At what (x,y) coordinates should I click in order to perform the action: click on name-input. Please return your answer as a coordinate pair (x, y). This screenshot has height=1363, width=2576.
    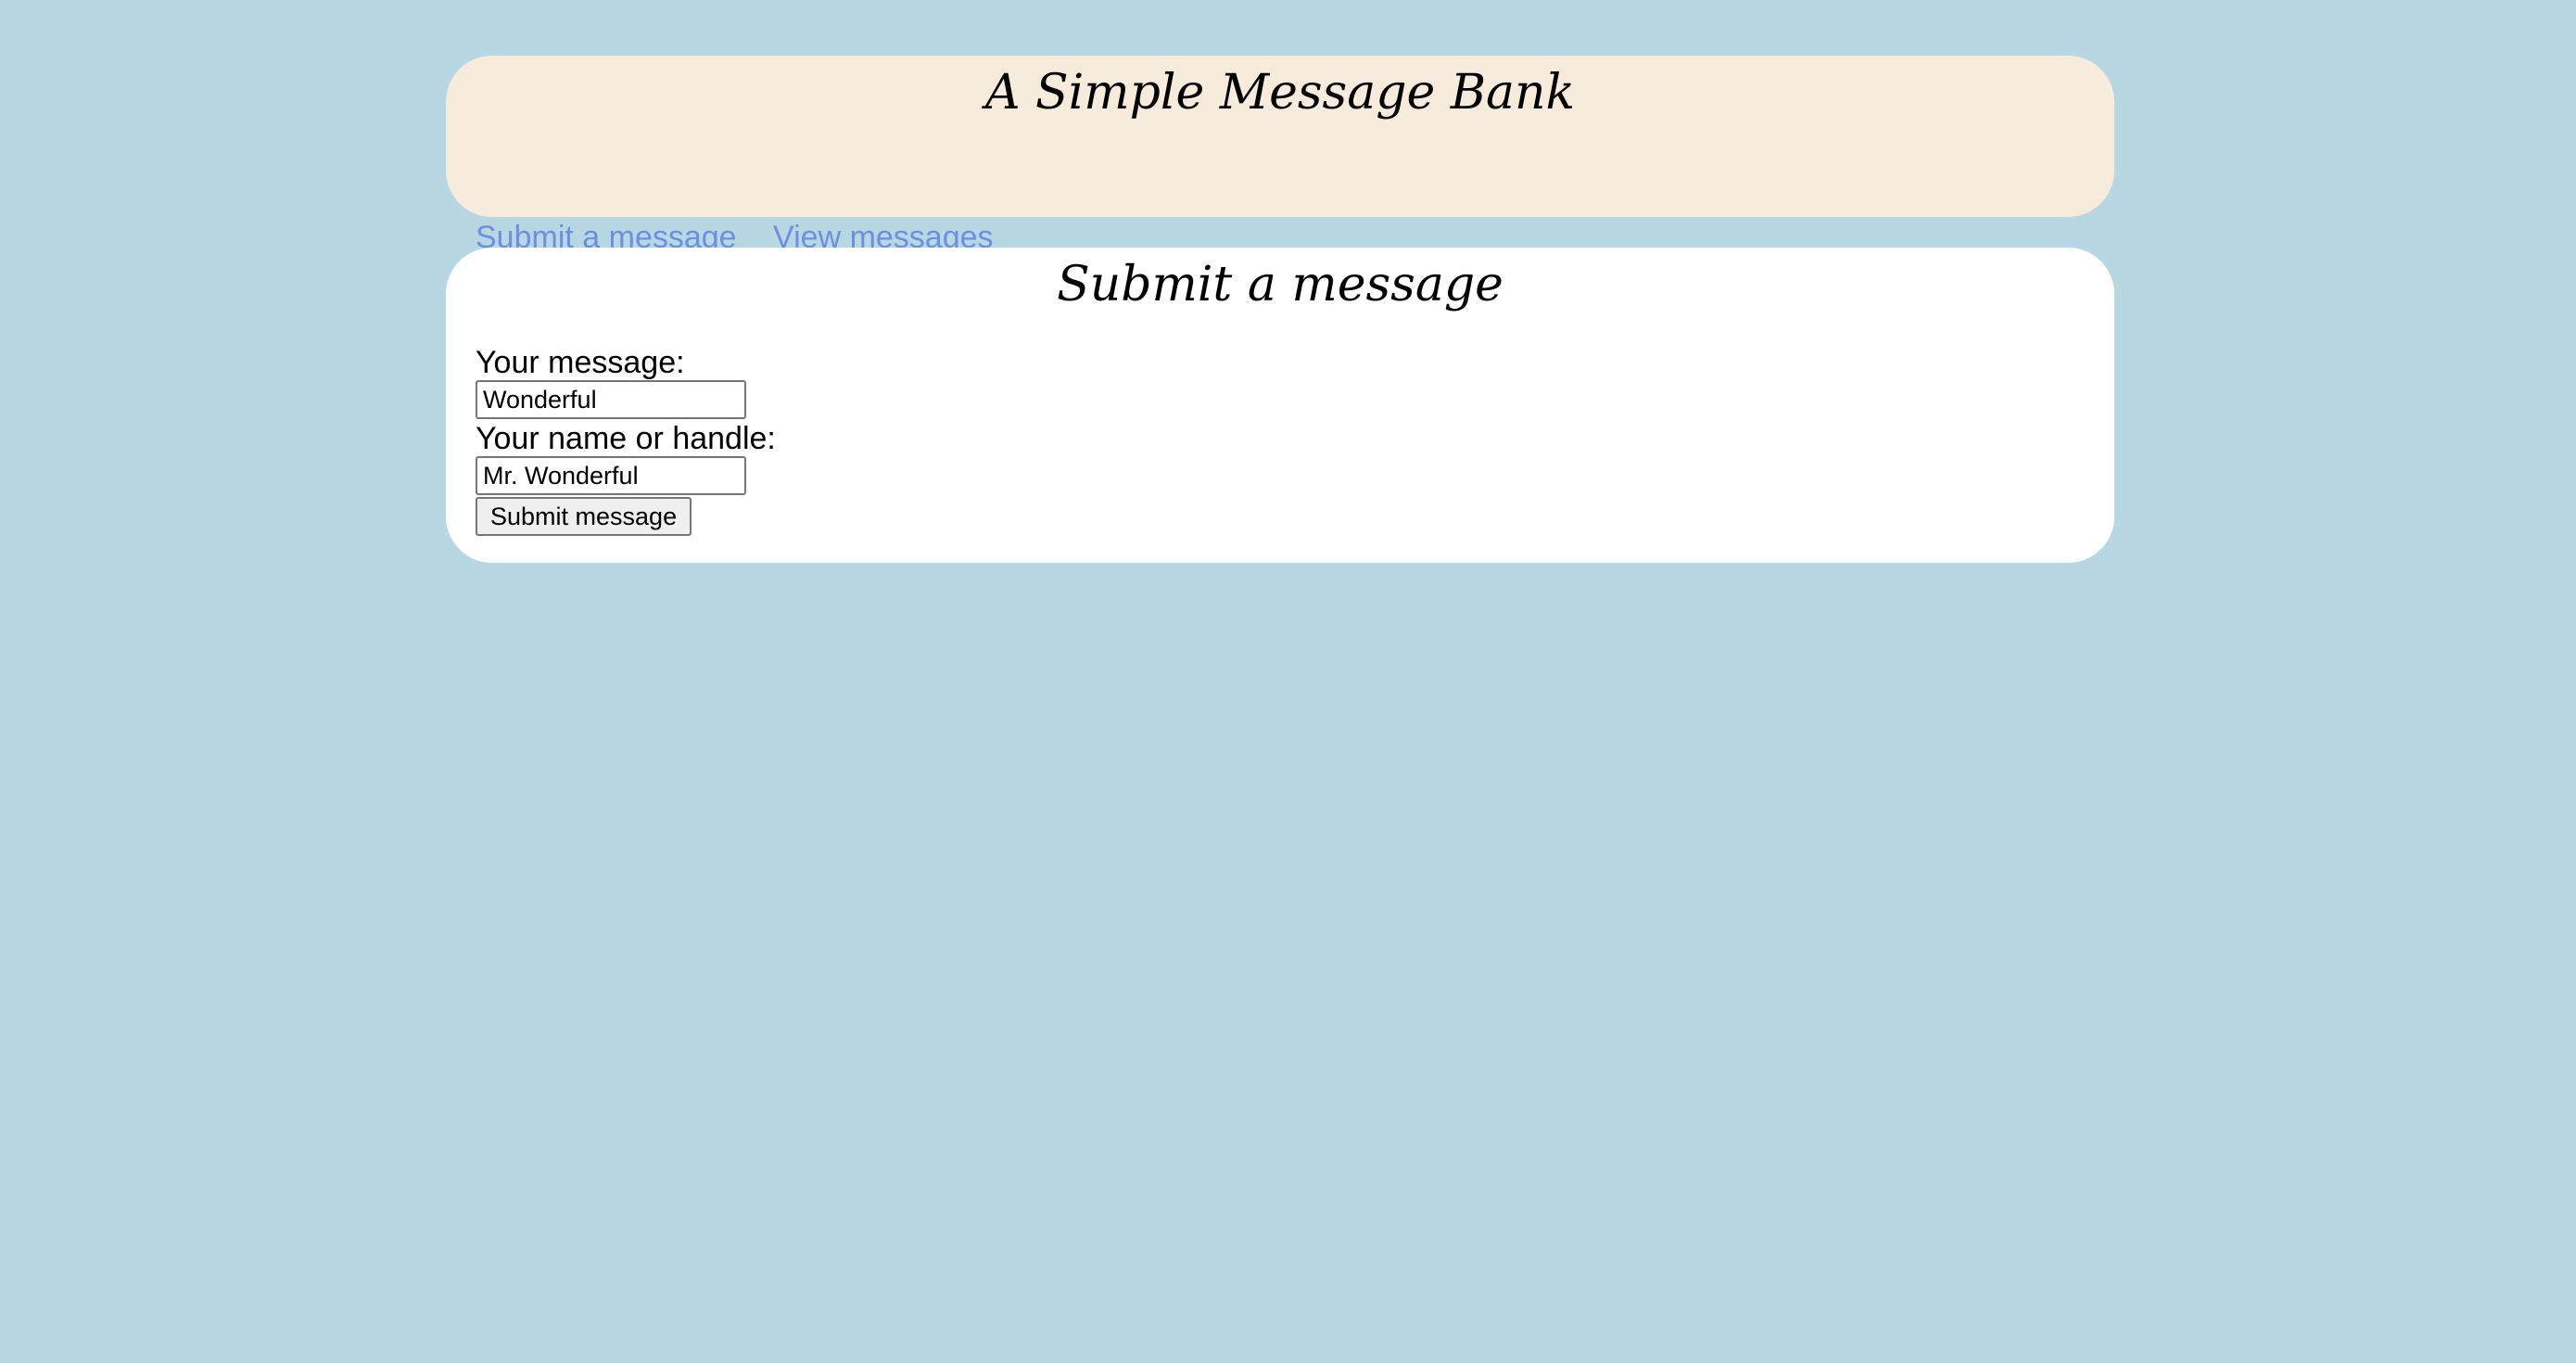
    Looking at the image, I should click on (611, 476).